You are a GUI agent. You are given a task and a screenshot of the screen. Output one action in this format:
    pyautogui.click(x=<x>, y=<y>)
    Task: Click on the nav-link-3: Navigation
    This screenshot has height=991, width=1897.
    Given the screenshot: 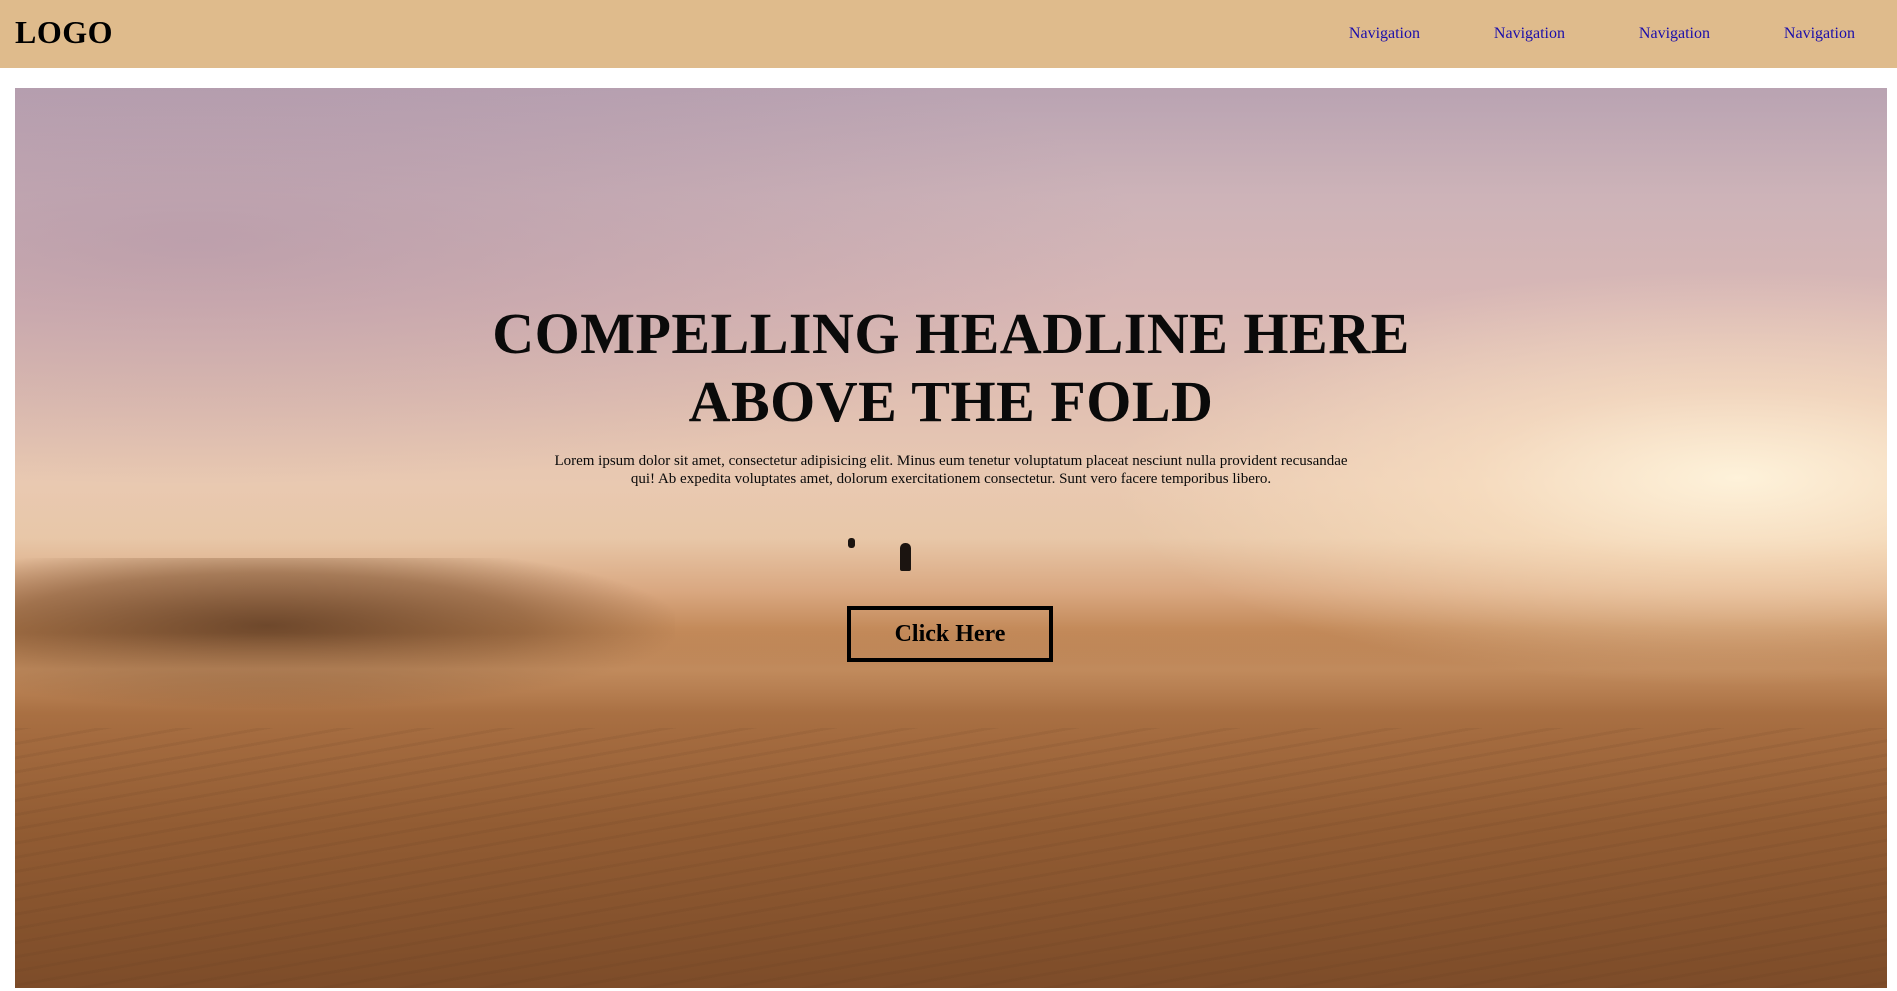 What is the action you would take?
    pyautogui.click(x=1637, y=34)
    